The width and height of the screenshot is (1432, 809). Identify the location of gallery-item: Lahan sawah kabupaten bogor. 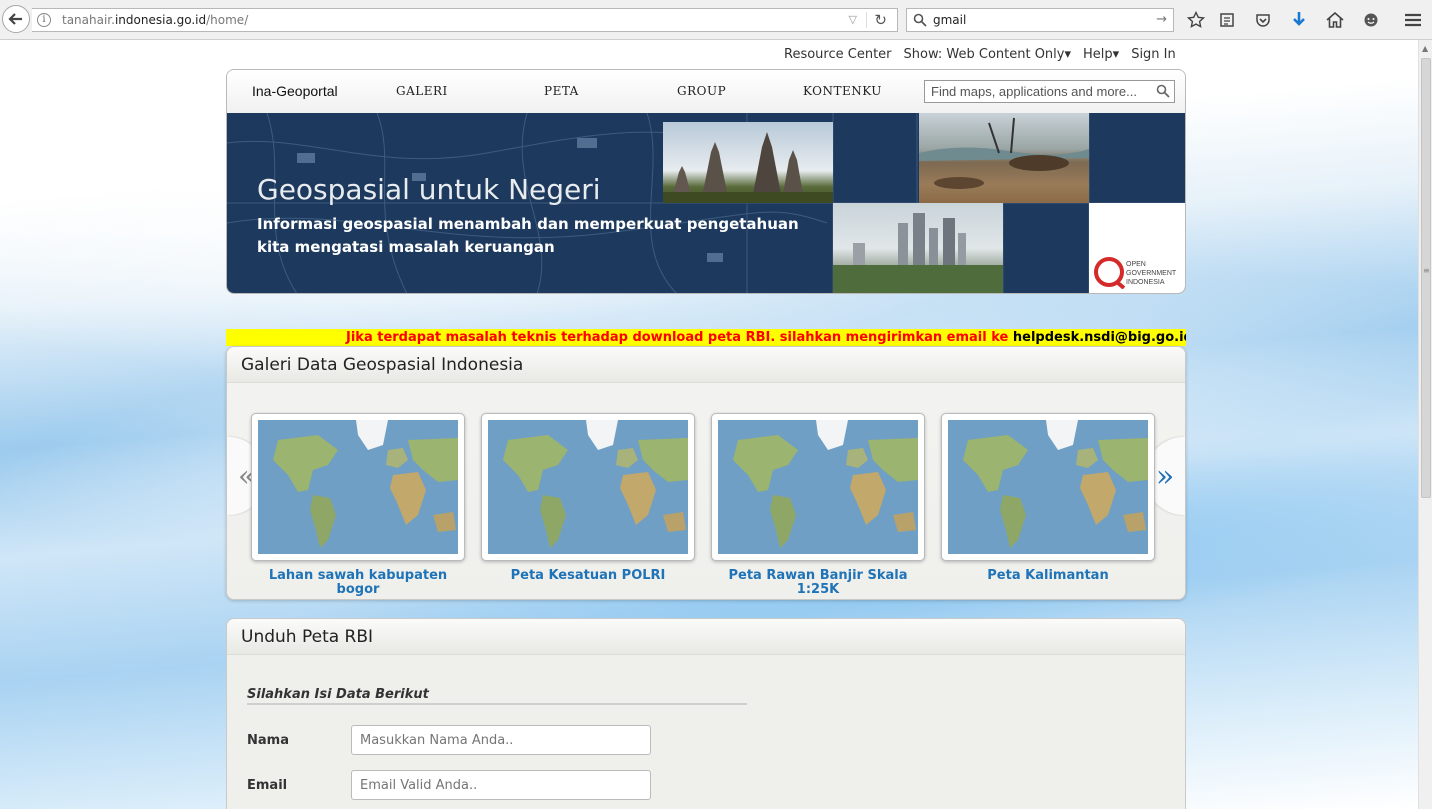
(358, 505).